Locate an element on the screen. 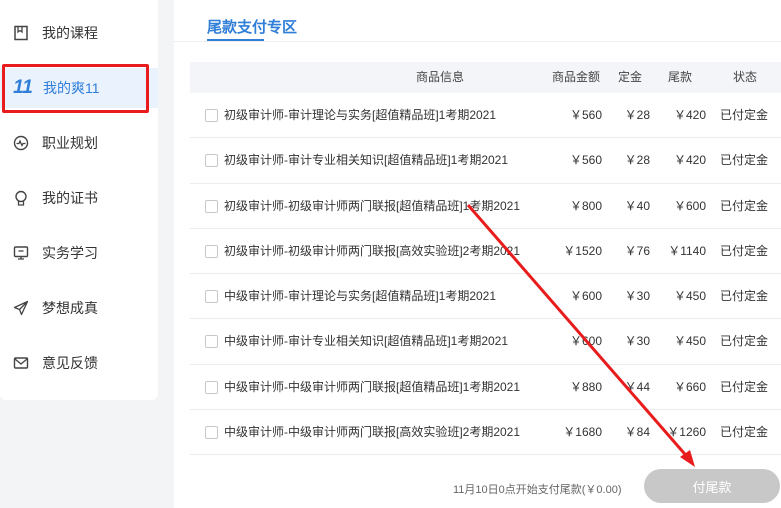 This screenshot has height=508, width=781. sidebar-item-label: 我的证书 is located at coordinates (70, 198).